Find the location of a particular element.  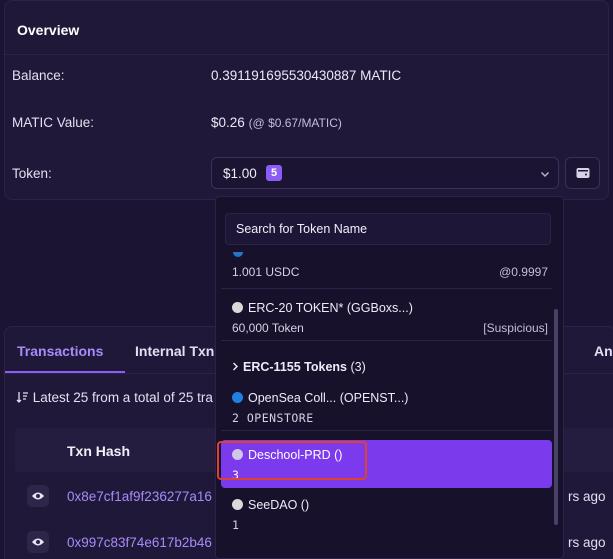

token-item-opensea: OpenSea Coll... (OPENST...) 2 OPENSTORE is located at coordinates (386, 407).